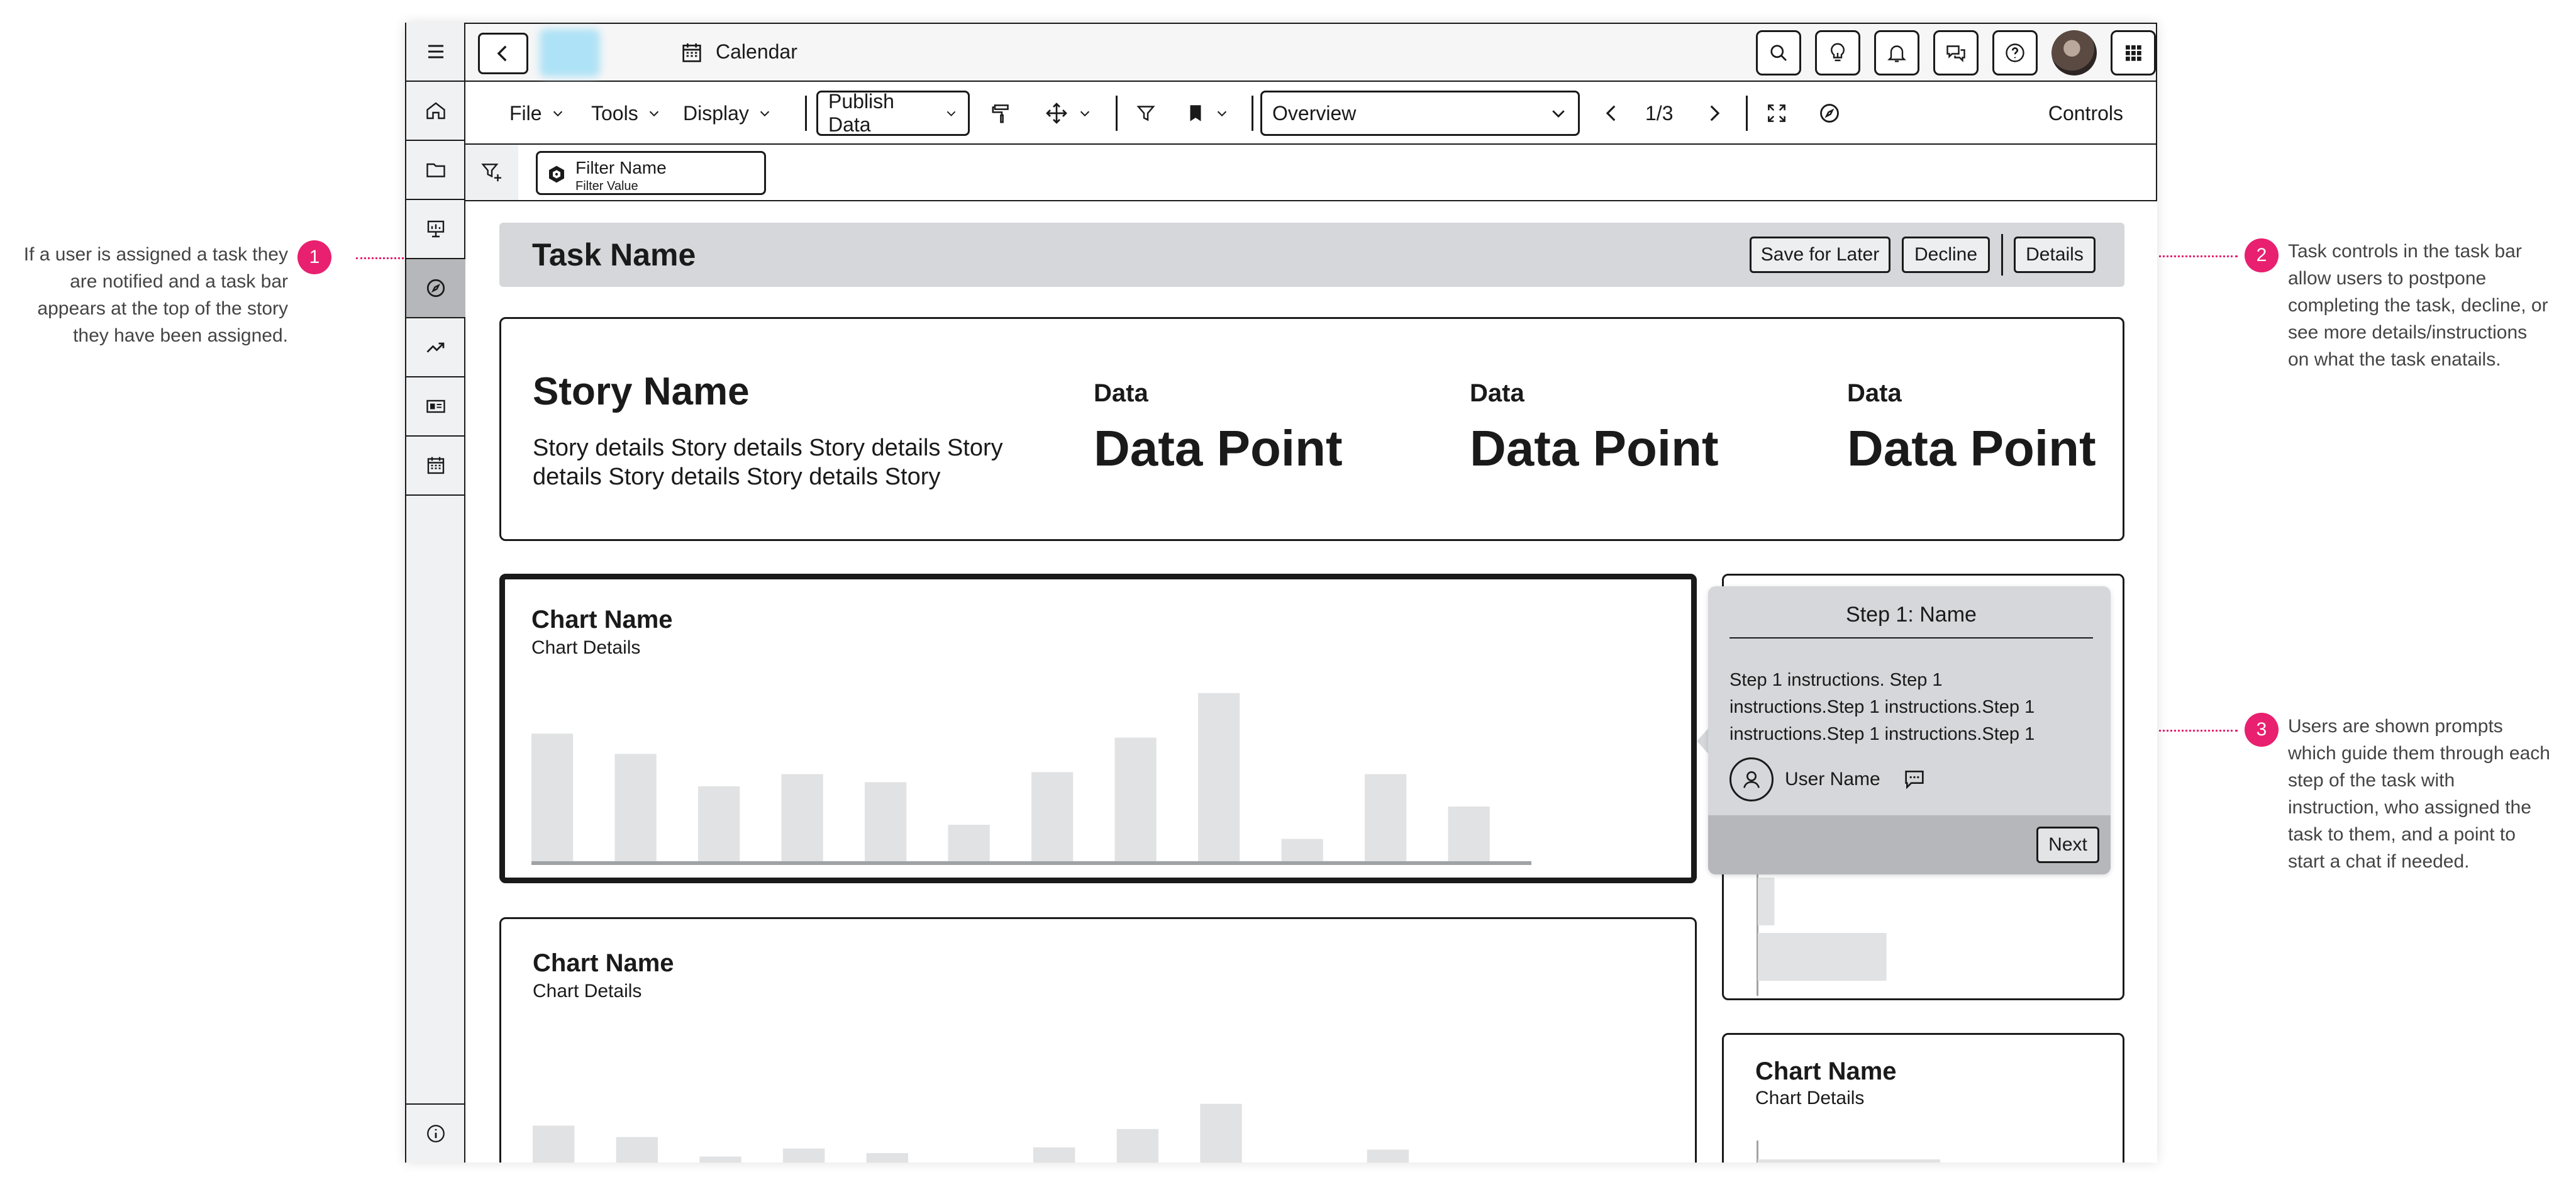 The image size is (2576, 1194). I want to click on publish-data-button: Publish Data, so click(893, 113).